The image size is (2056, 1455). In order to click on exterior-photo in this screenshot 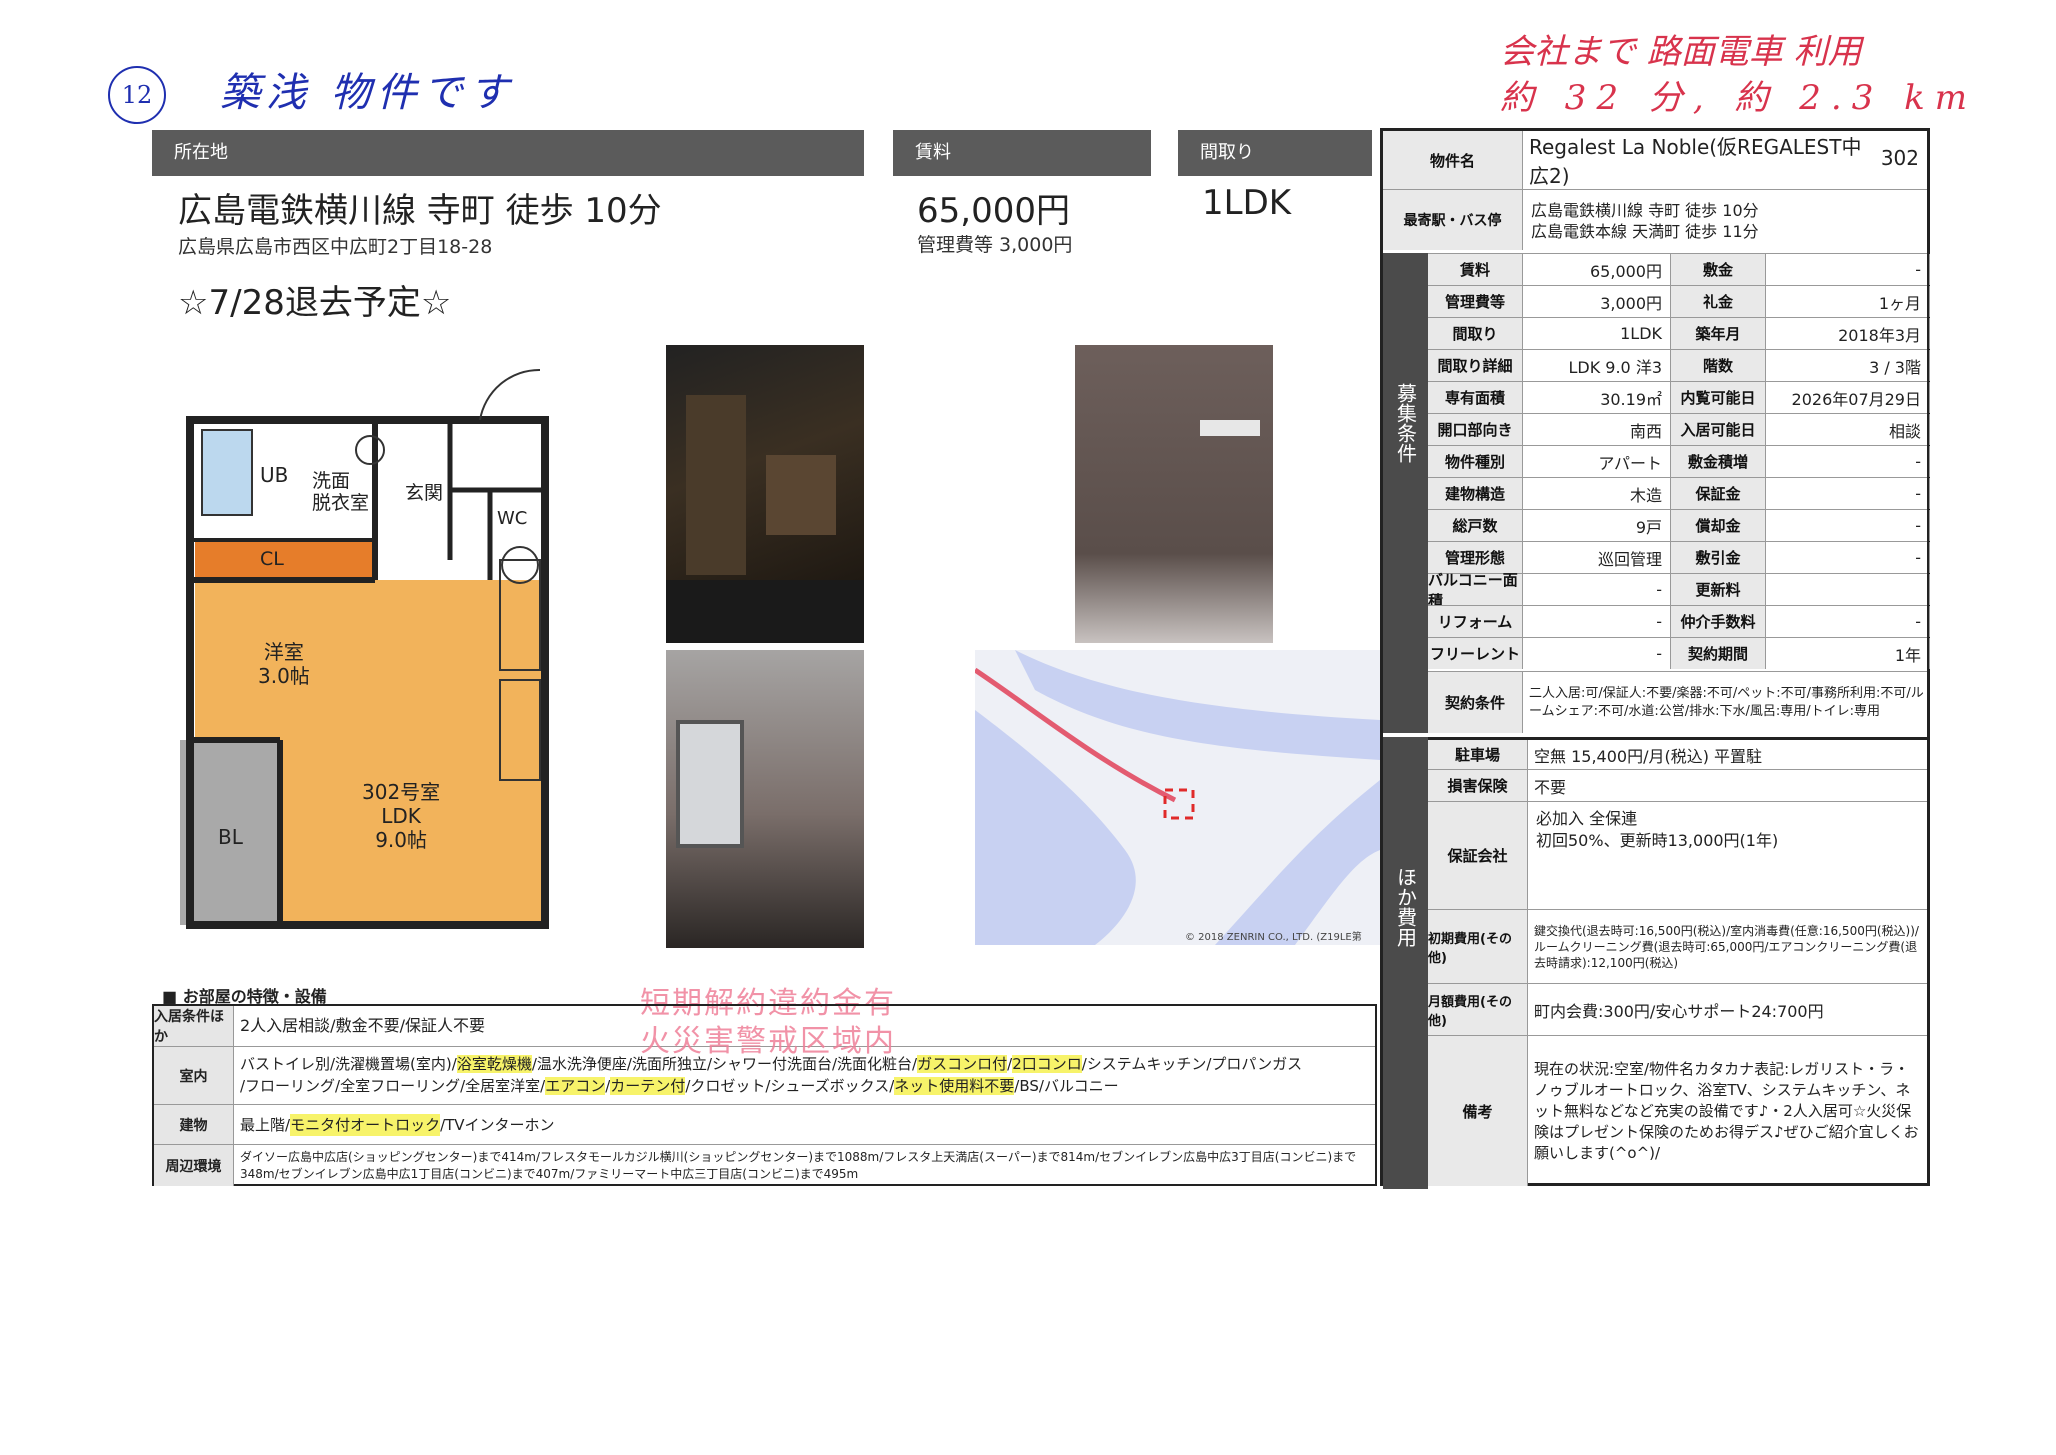, I will do `click(765, 494)`.